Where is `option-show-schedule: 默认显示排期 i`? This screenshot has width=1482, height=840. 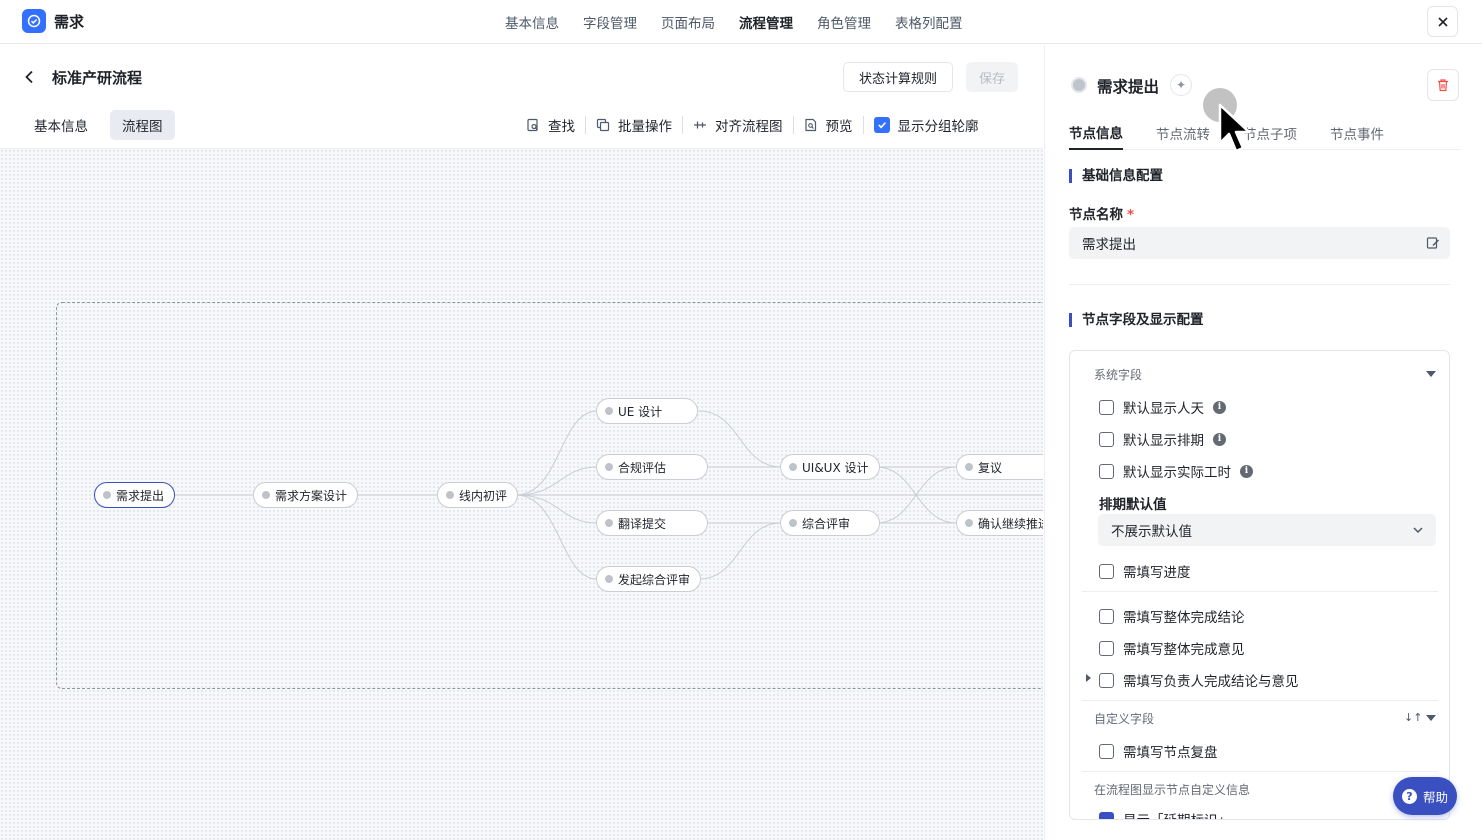
option-show-schedule: 默认显示排期 i is located at coordinates (1162, 439).